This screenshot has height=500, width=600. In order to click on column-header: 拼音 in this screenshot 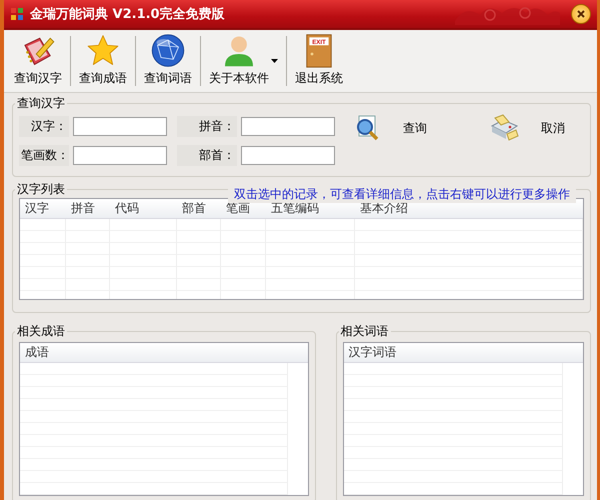, I will do `click(88, 208)`.